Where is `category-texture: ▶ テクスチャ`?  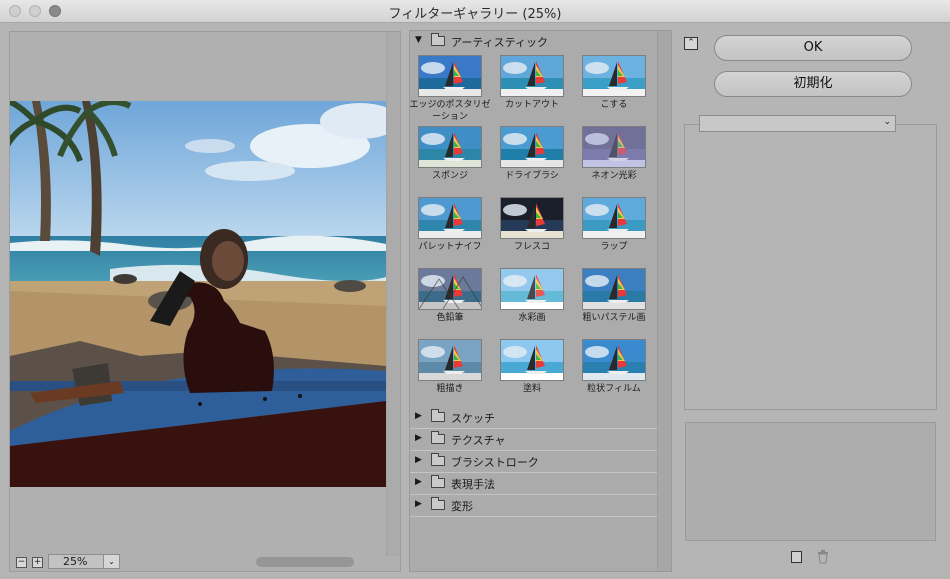 category-texture: ▶ テクスチャ is located at coordinates (533, 440).